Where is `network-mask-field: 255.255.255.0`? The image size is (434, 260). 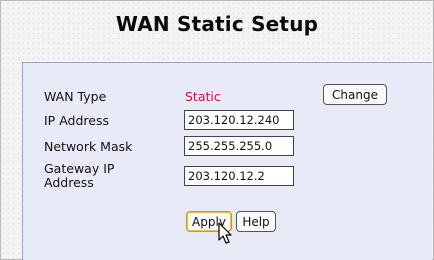 network-mask-field: 255.255.255.0 is located at coordinates (239, 146).